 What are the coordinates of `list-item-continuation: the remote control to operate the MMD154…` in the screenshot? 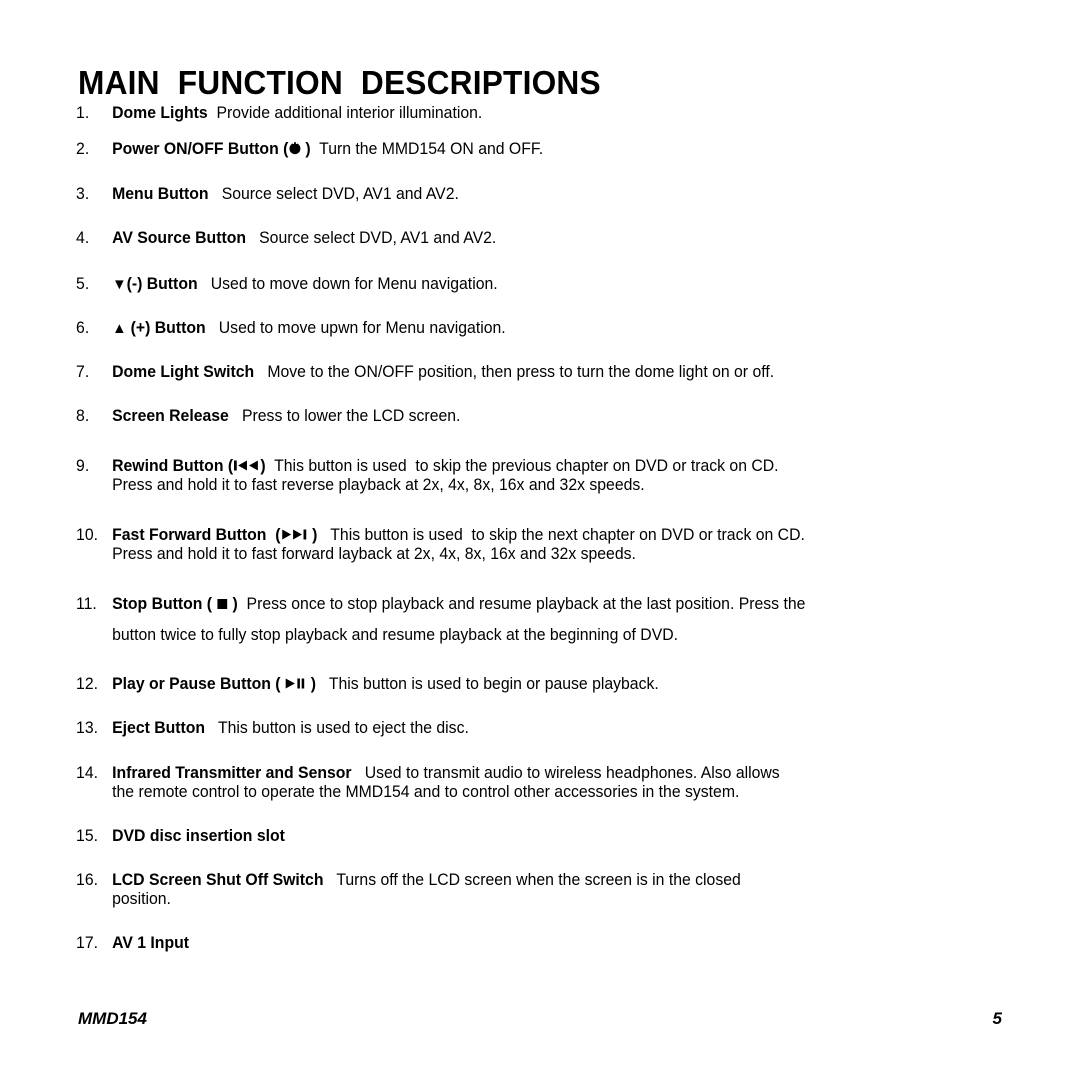 It's located at (426, 792).